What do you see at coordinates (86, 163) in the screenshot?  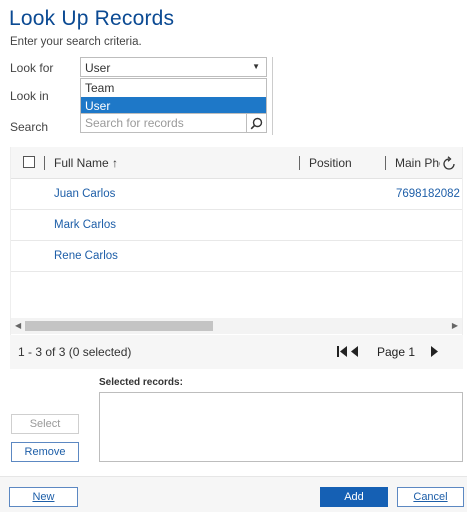 I see `column-header-full-name: Full Name ↑` at bounding box center [86, 163].